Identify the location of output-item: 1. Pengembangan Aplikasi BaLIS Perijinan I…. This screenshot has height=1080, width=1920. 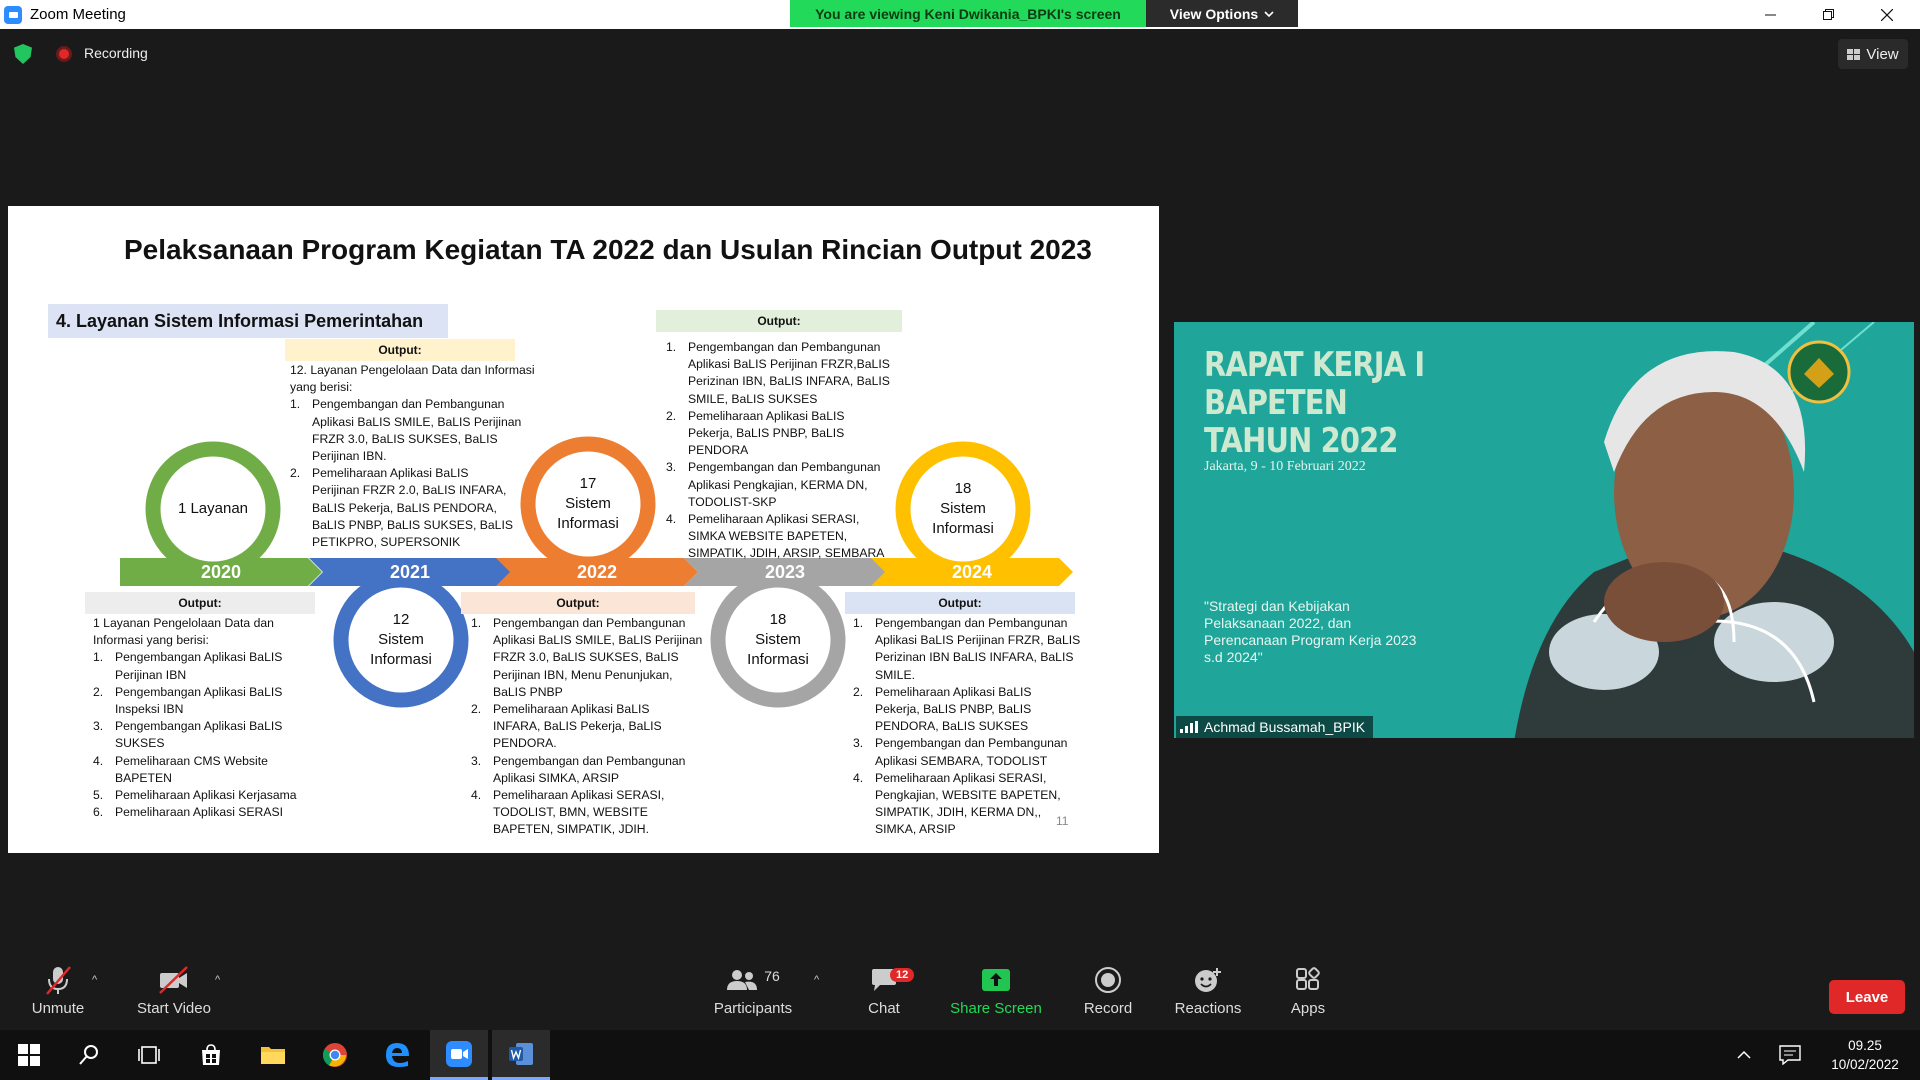
(188, 666).